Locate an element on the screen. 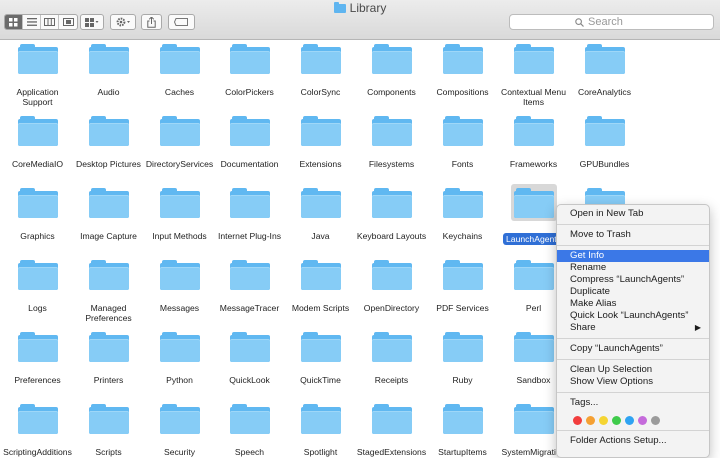 The image size is (720, 458). folder-item: Preferences is located at coordinates (37, 358).